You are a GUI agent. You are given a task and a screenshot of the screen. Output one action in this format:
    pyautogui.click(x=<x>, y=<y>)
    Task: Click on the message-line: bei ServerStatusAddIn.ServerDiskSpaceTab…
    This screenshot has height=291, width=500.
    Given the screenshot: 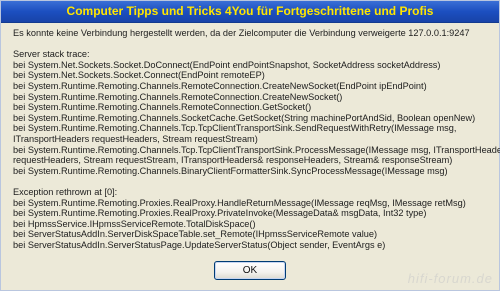 What is the action you would take?
    pyautogui.click(x=195, y=234)
    